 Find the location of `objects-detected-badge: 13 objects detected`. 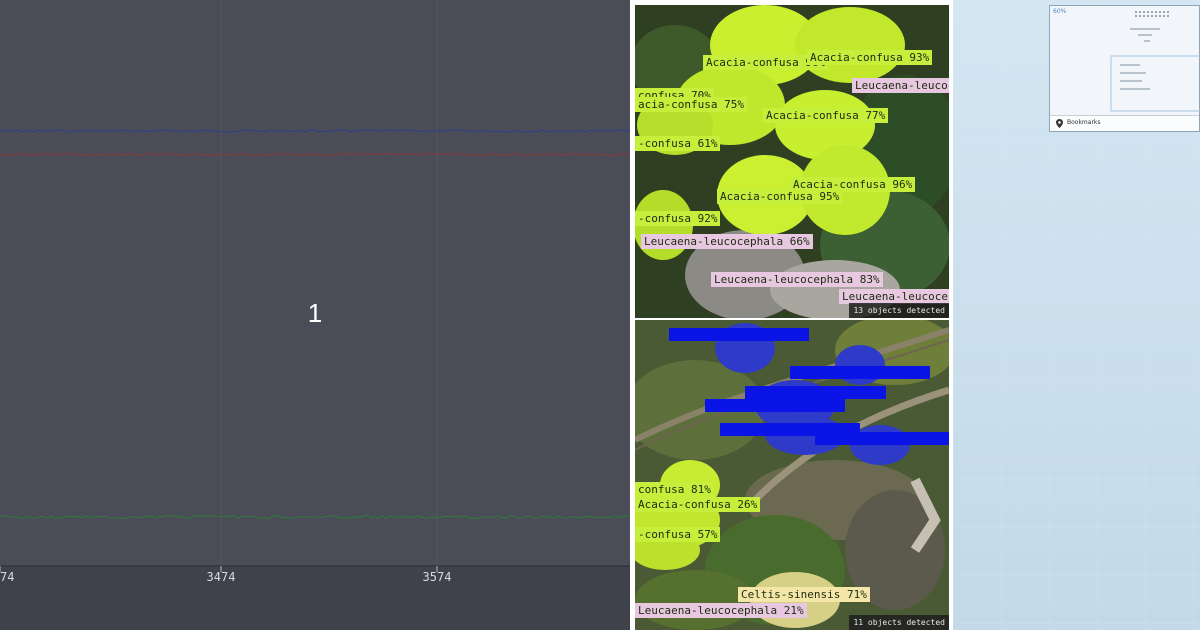

objects-detected-badge: 13 objects detected is located at coordinates (899, 310).